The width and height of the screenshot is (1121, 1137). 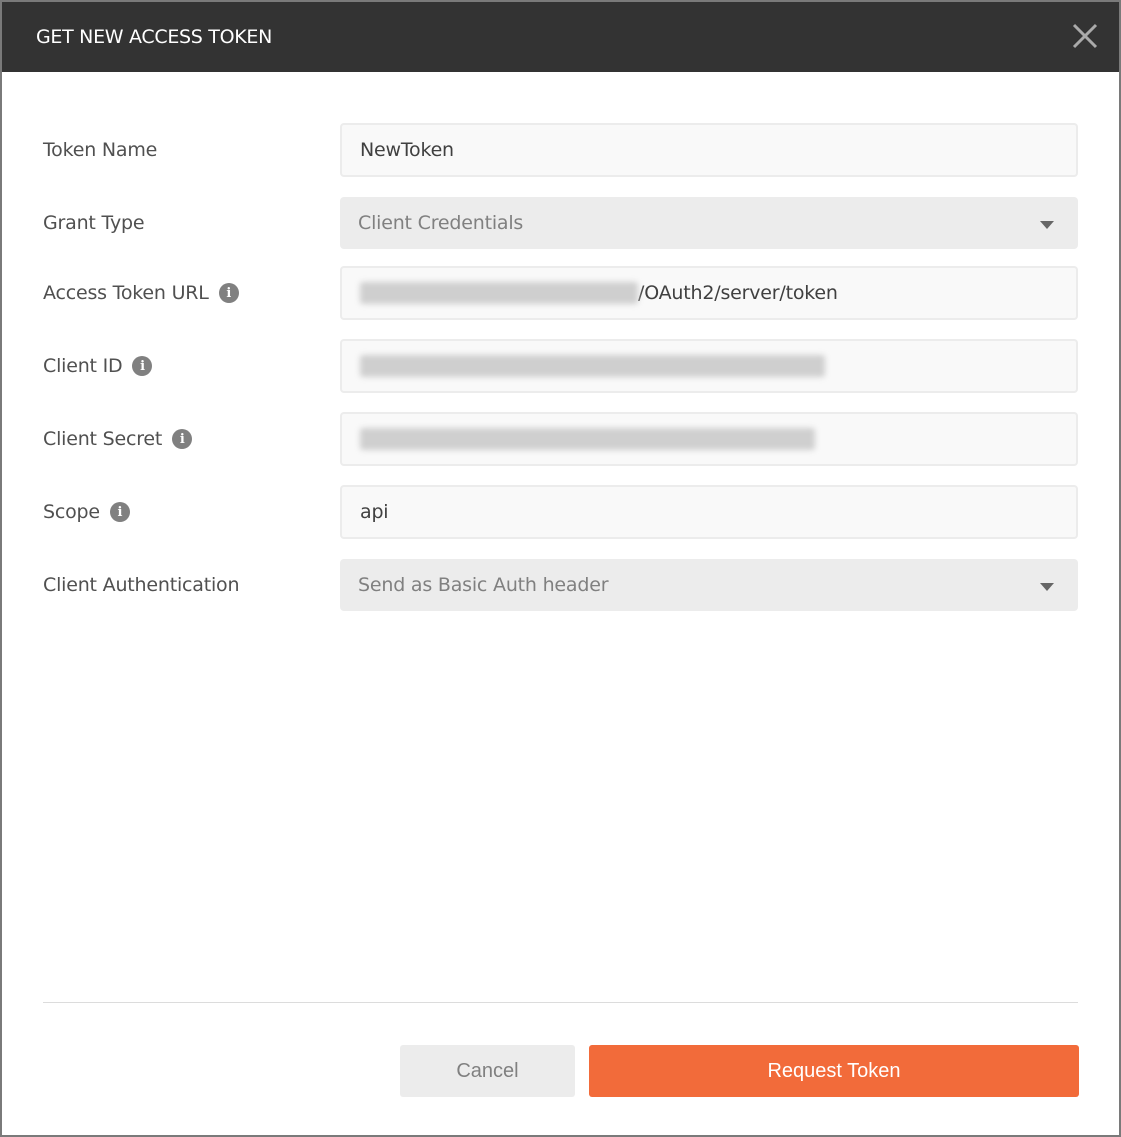 I want to click on dialog-header: GET NEW ACCESS TOKEN, so click(x=560, y=37).